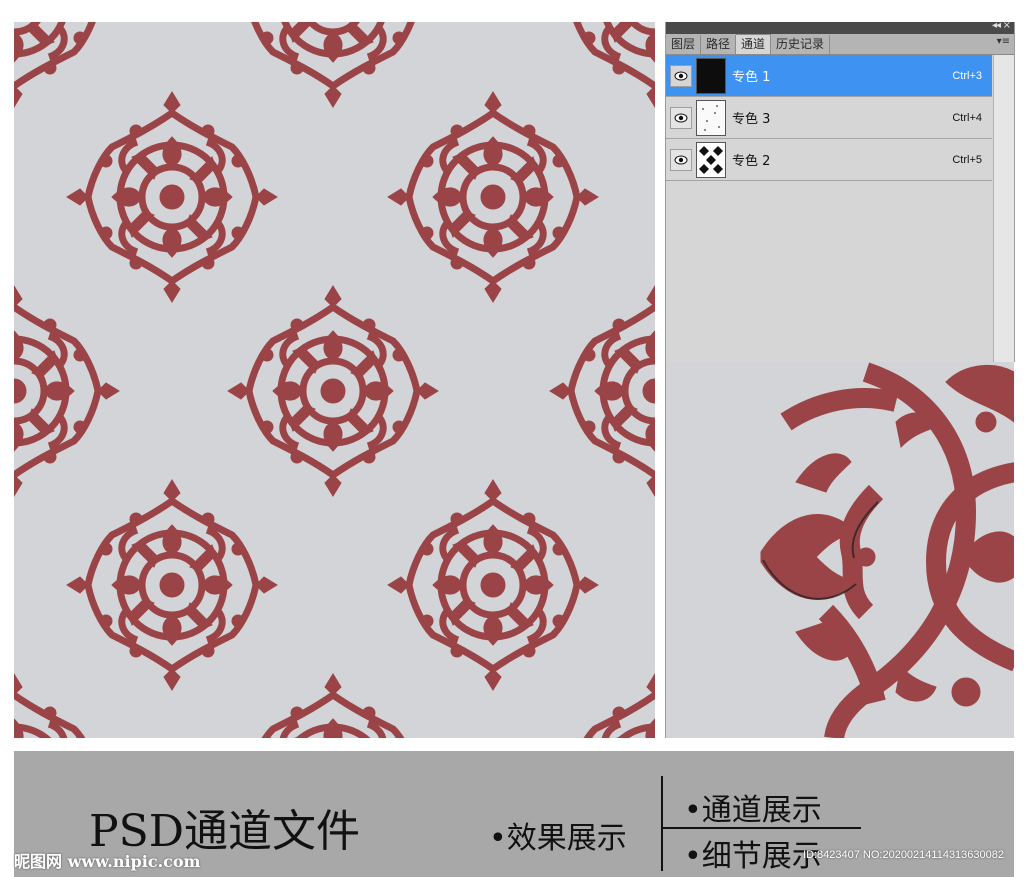  What do you see at coordinates (829, 76) in the screenshot?
I see `channel-row-spot-1: 专色 1 Ctrl+3` at bounding box center [829, 76].